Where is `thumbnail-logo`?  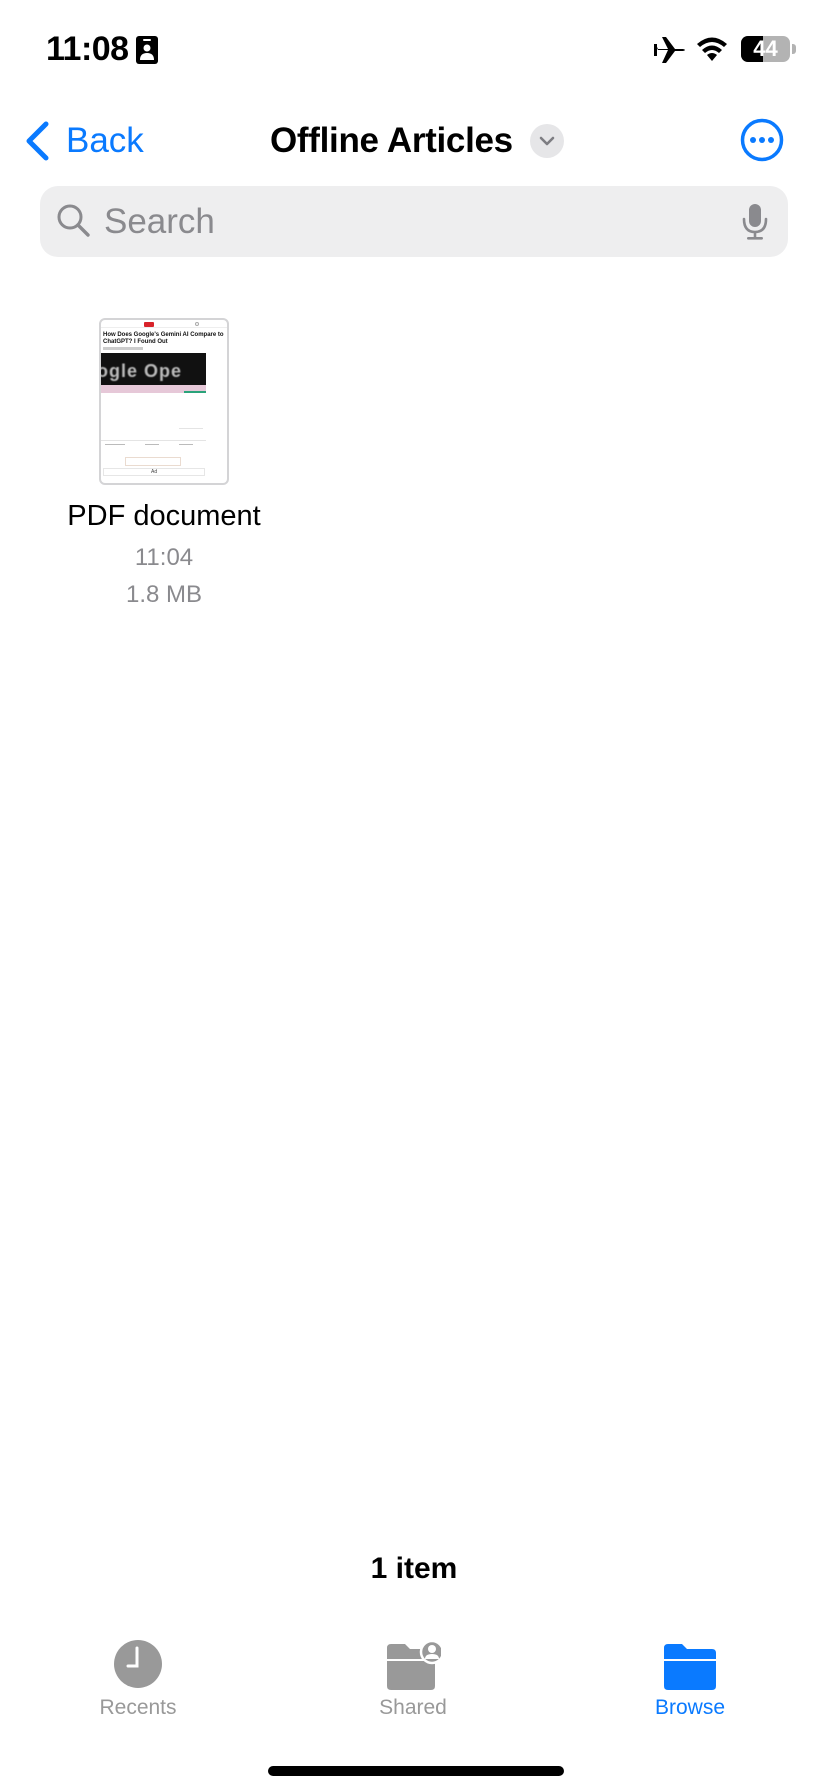 thumbnail-logo is located at coordinates (149, 324).